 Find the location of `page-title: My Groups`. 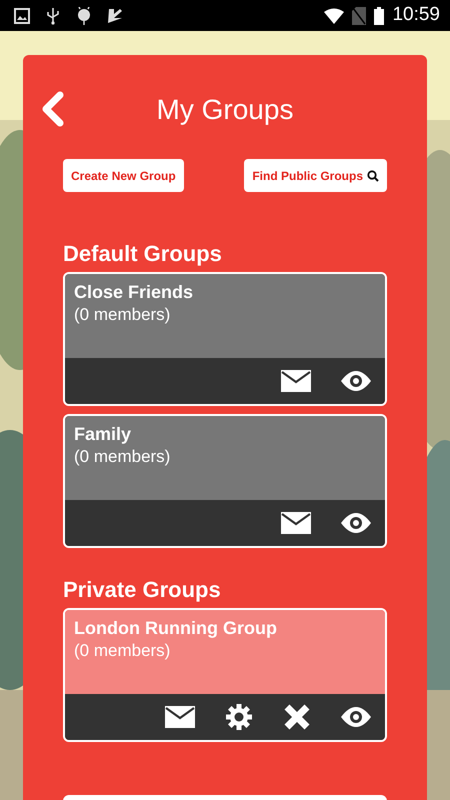

page-title: My Groups is located at coordinates (225, 110).